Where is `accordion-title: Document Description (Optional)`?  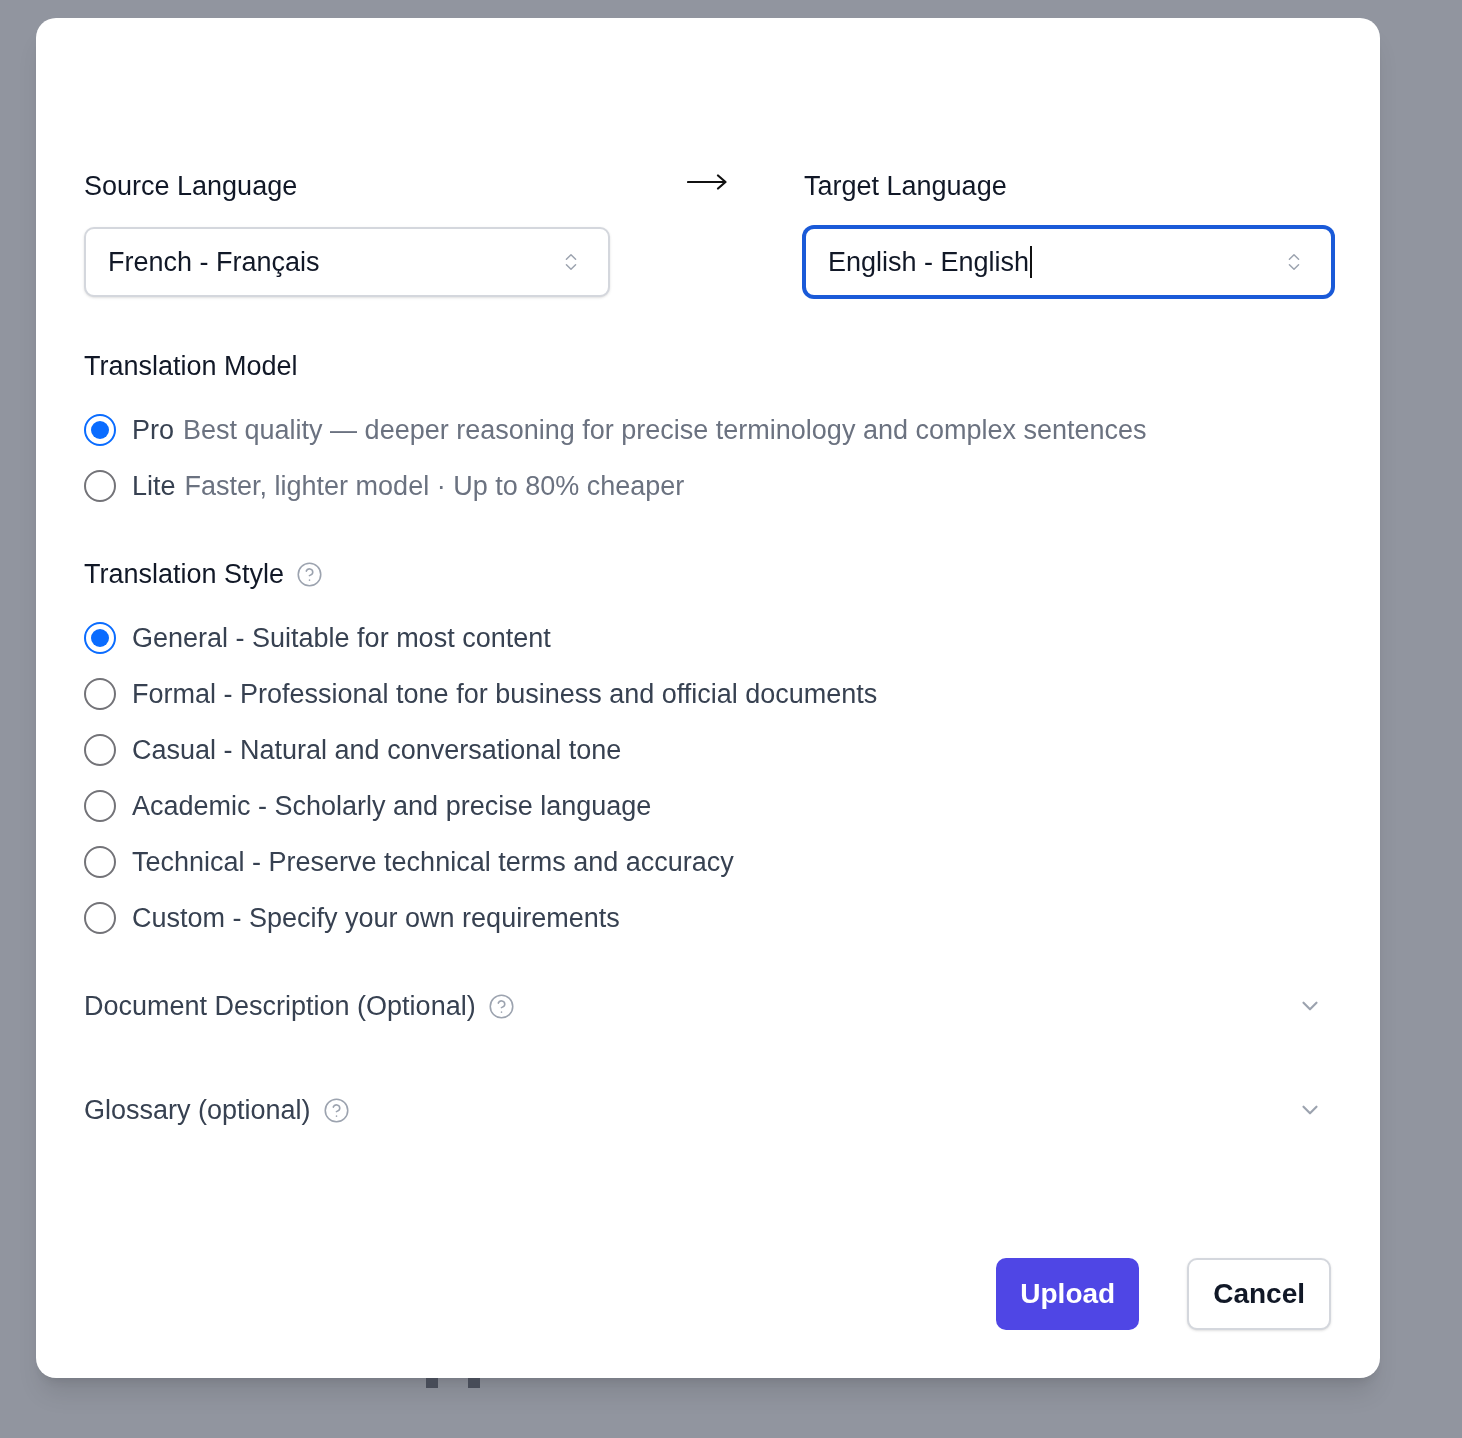 accordion-title: Document Description (Optional) is located at coordinates (280, 1006).